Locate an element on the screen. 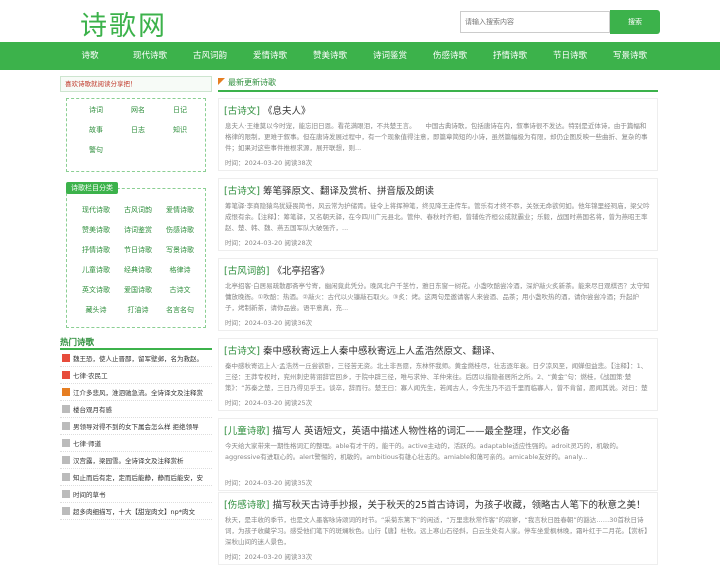  column-link: 英文诗歌 is located at coordinates (96, 290).